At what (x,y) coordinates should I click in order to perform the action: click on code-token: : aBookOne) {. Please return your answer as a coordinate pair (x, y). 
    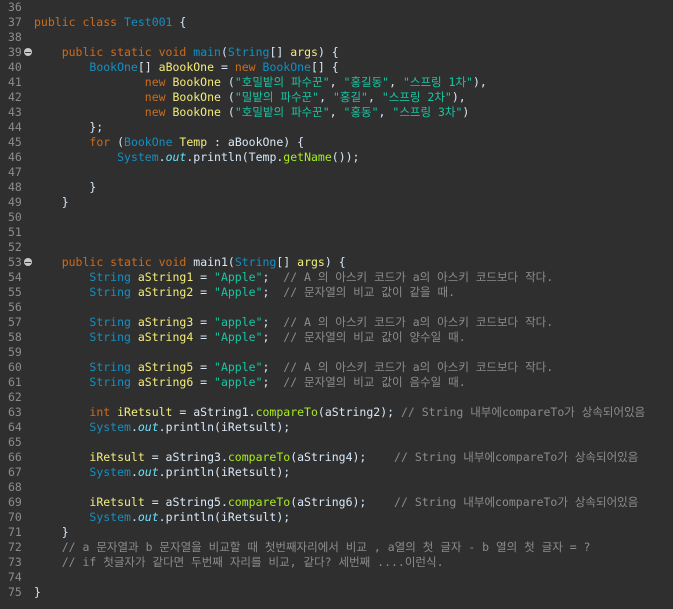
    Looking at the image, I should click on (256, 142).